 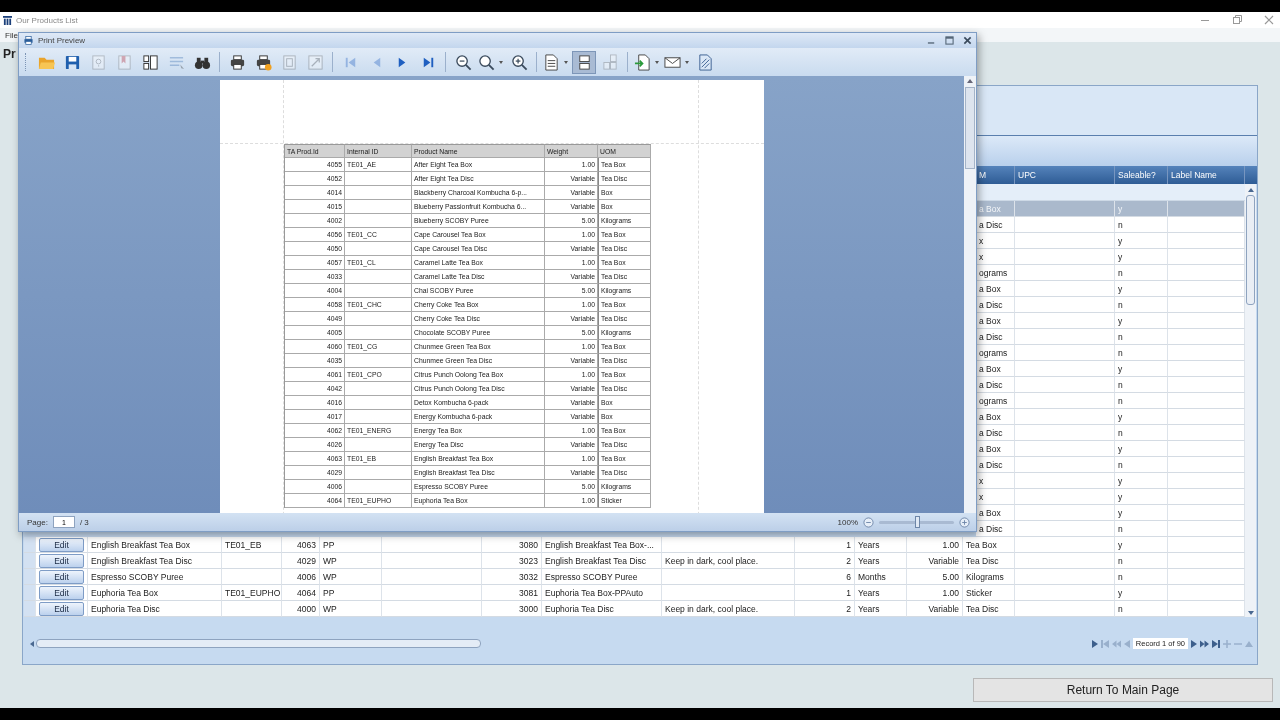 I want to click on export-icon, so click(x=642, y=62).